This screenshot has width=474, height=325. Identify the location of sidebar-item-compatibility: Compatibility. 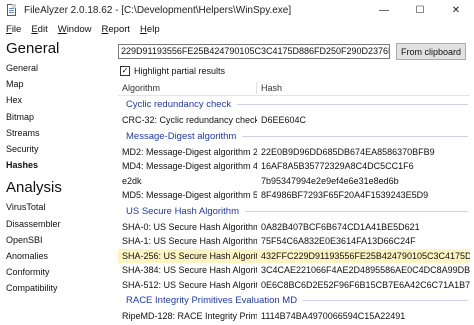
(57, 288).